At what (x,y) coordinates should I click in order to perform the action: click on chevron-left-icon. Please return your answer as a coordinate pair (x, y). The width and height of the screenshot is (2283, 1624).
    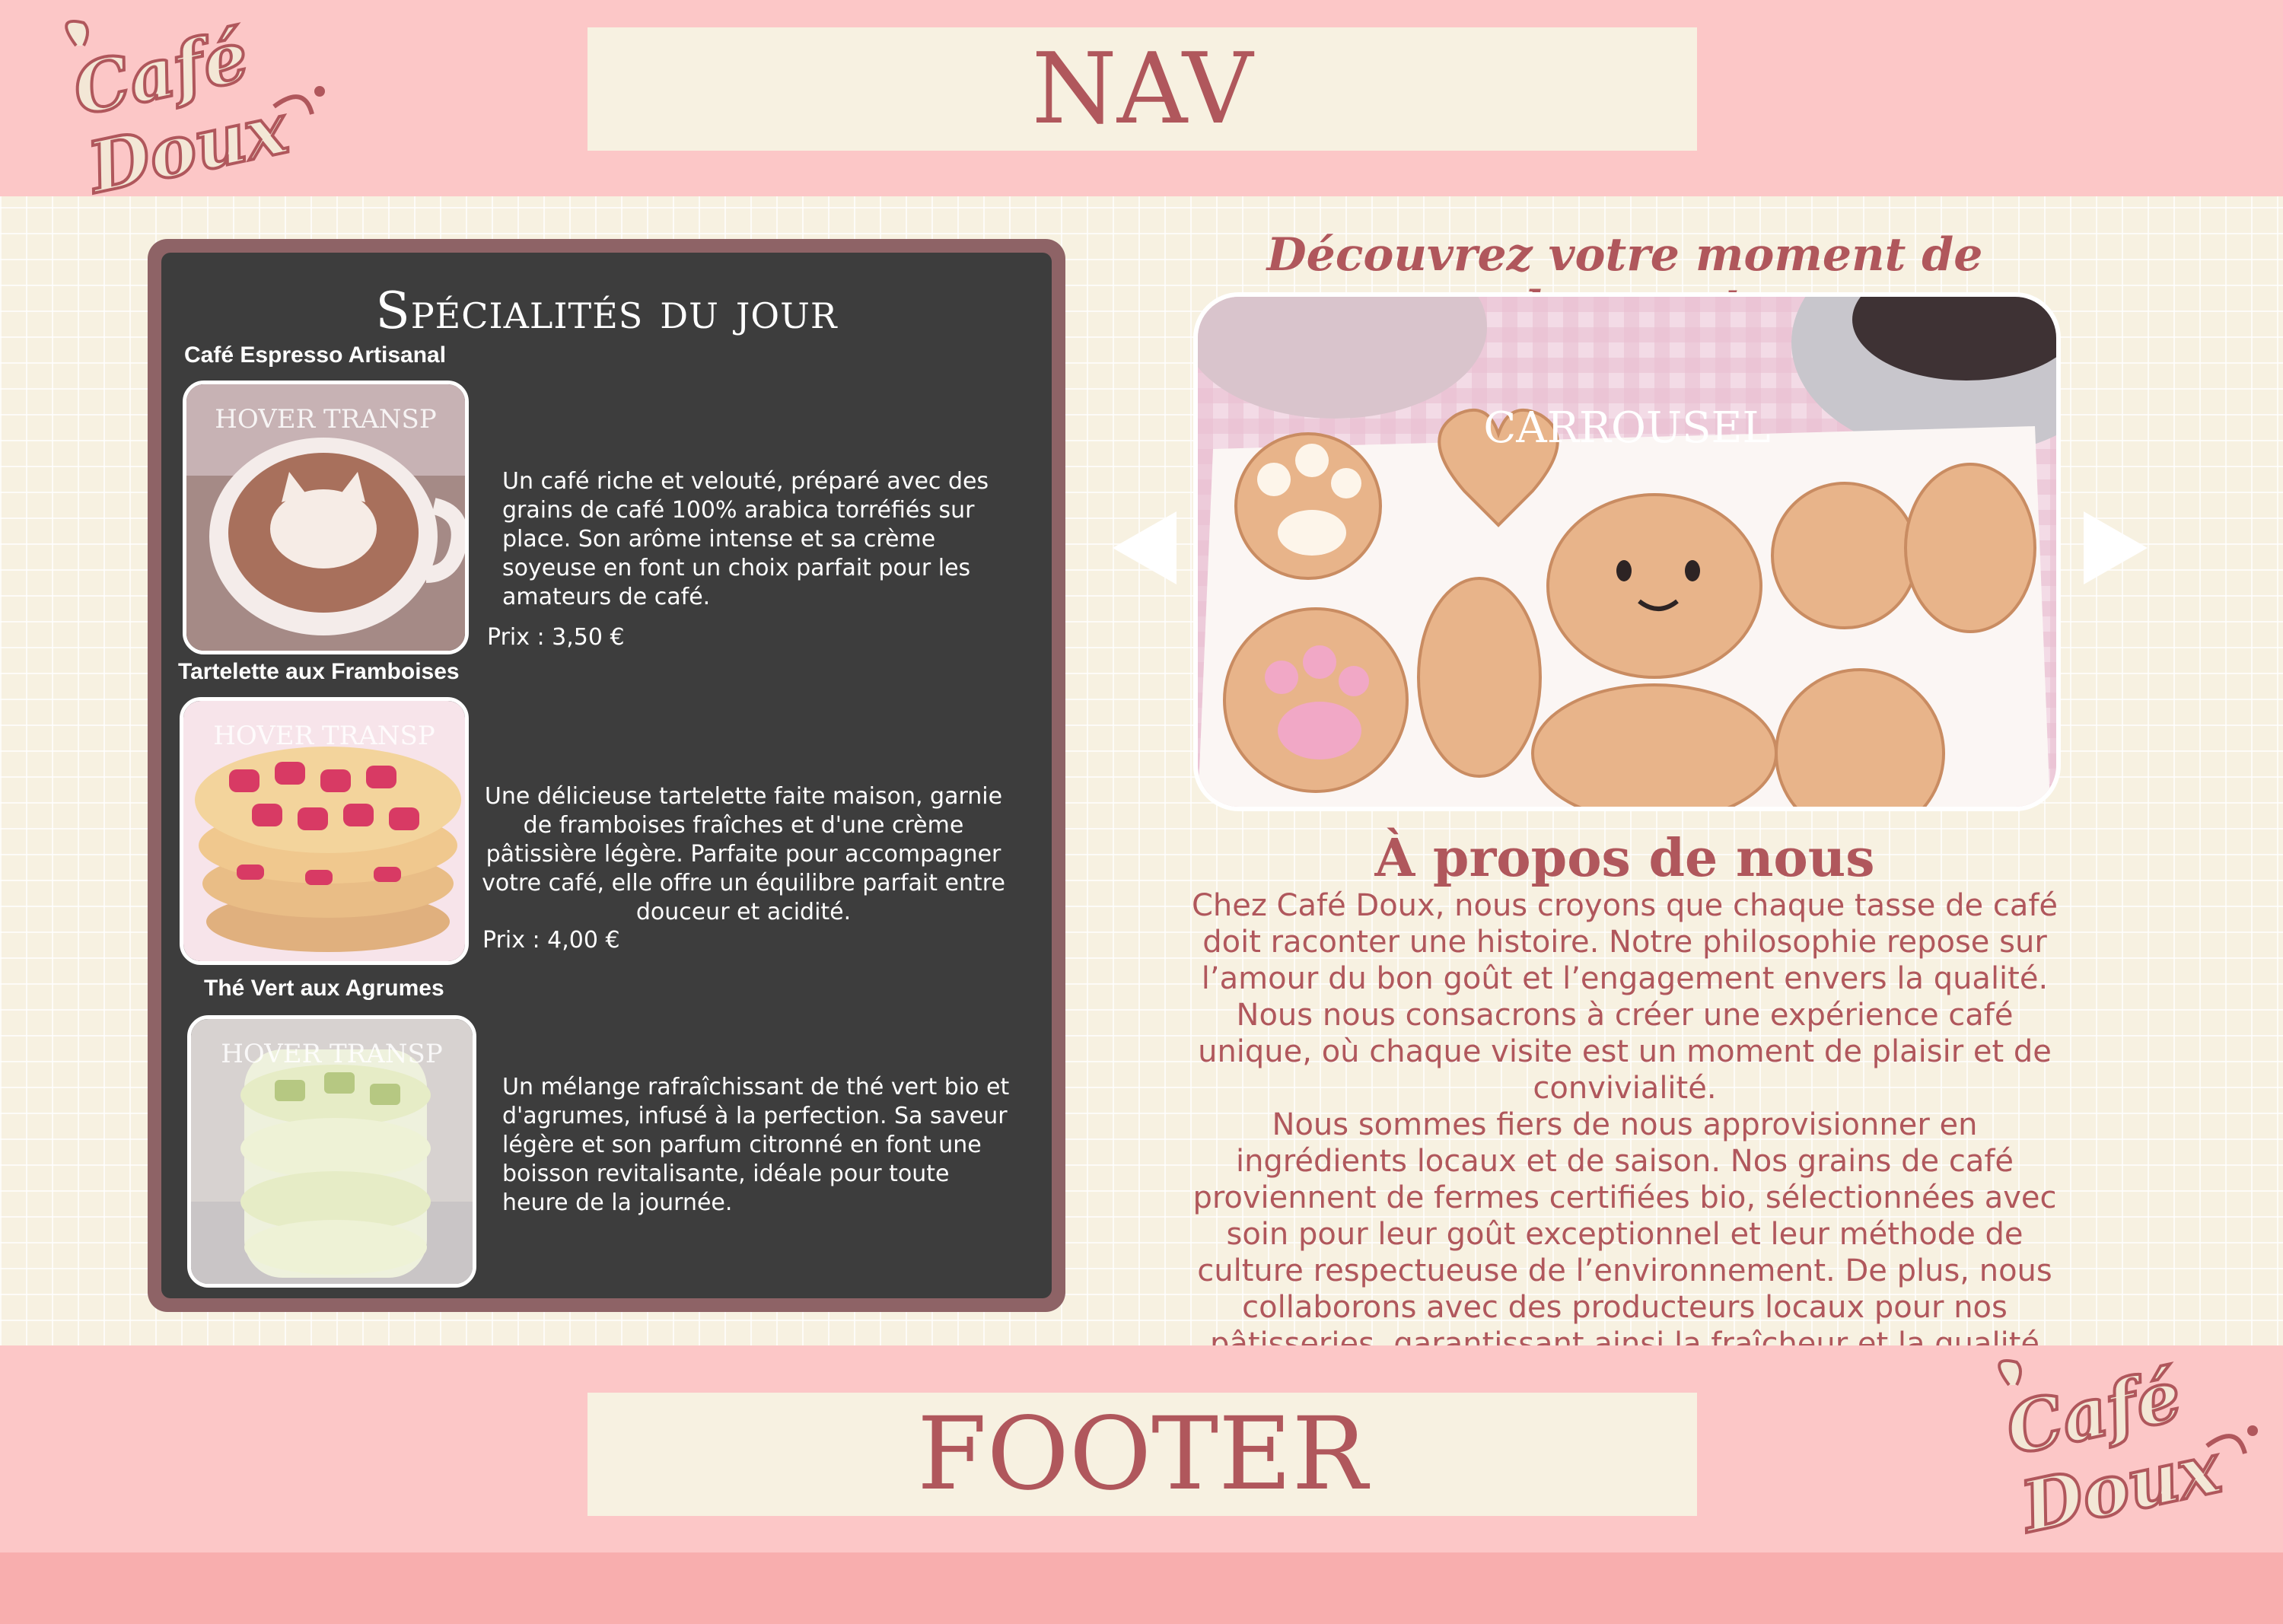
    Looking at the image, I should click on (1145, 549).